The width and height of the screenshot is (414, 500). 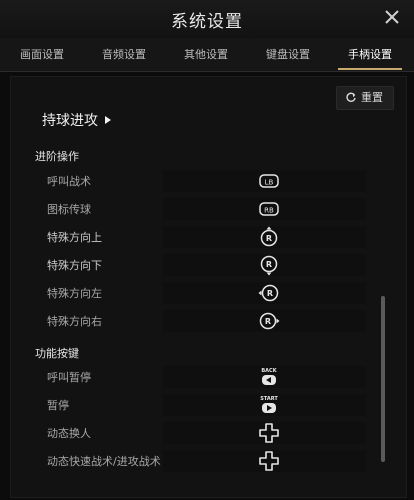 I want to click on row-label: 暂停, so click(x=58, y=405).